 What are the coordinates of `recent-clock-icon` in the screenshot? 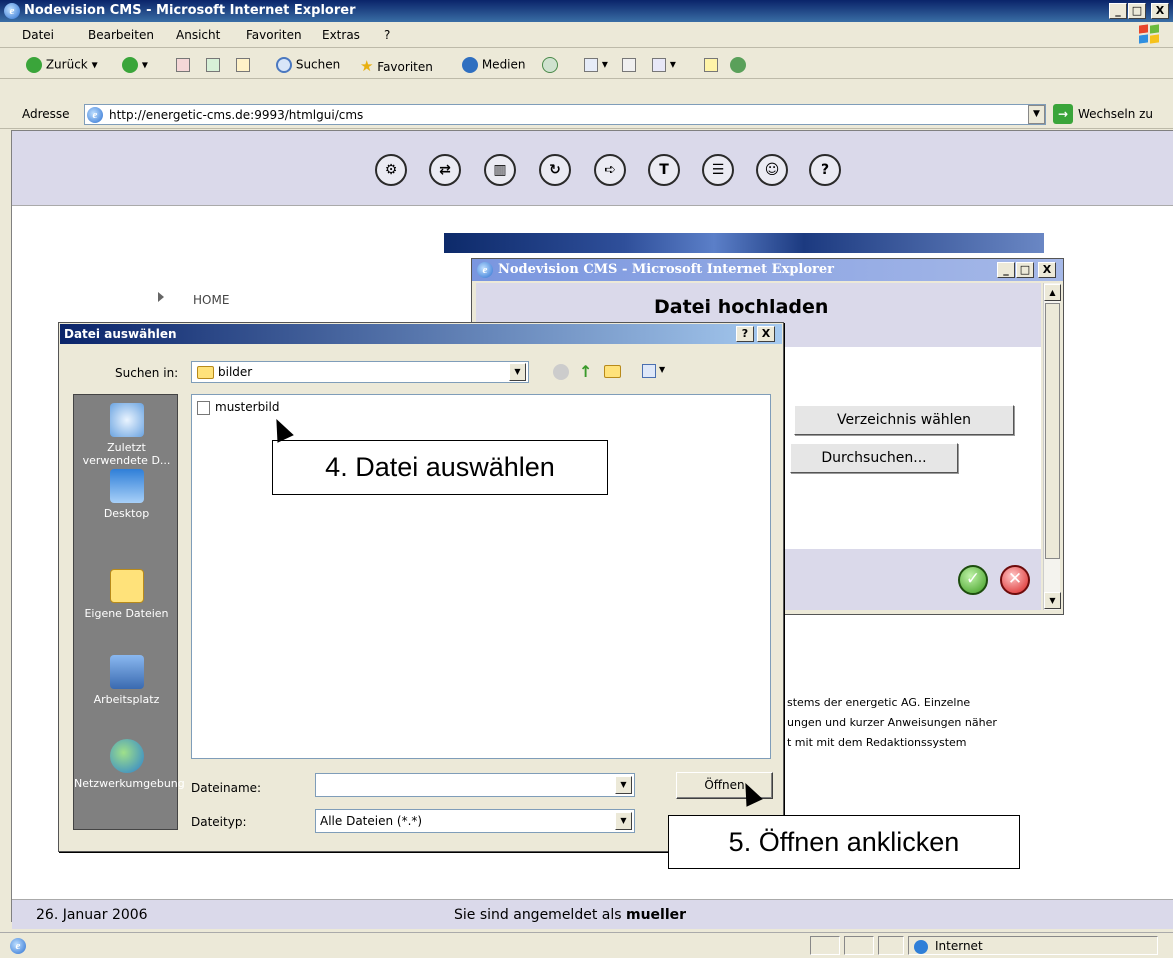 It's located at (126, 420).